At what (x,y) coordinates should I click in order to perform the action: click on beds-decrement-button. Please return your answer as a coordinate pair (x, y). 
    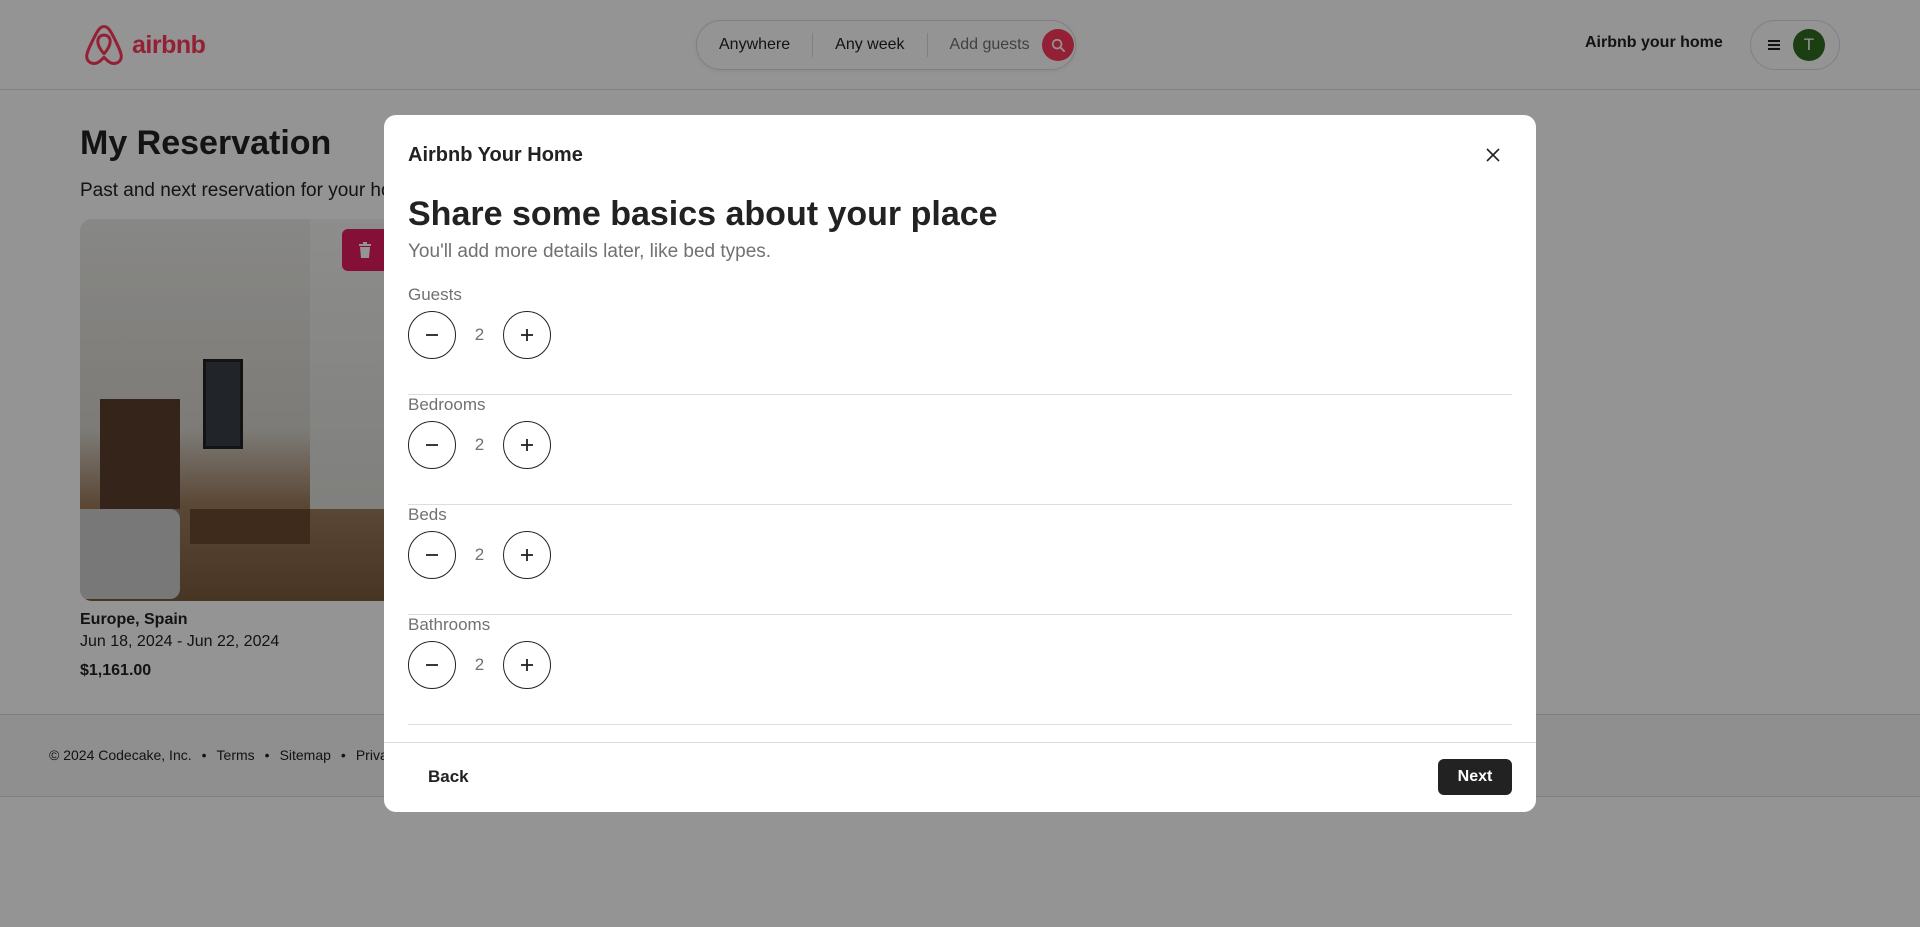
    Looking at the image, I should click on (432, 555).